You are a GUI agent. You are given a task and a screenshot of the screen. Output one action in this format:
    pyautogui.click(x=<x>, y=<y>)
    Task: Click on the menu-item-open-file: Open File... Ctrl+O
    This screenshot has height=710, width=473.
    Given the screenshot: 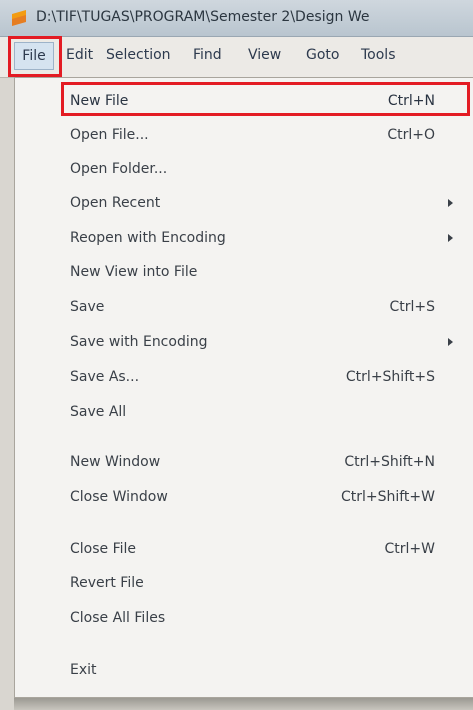 What is the action you would take?
    pyautogui.click(x=265, y=135)
    